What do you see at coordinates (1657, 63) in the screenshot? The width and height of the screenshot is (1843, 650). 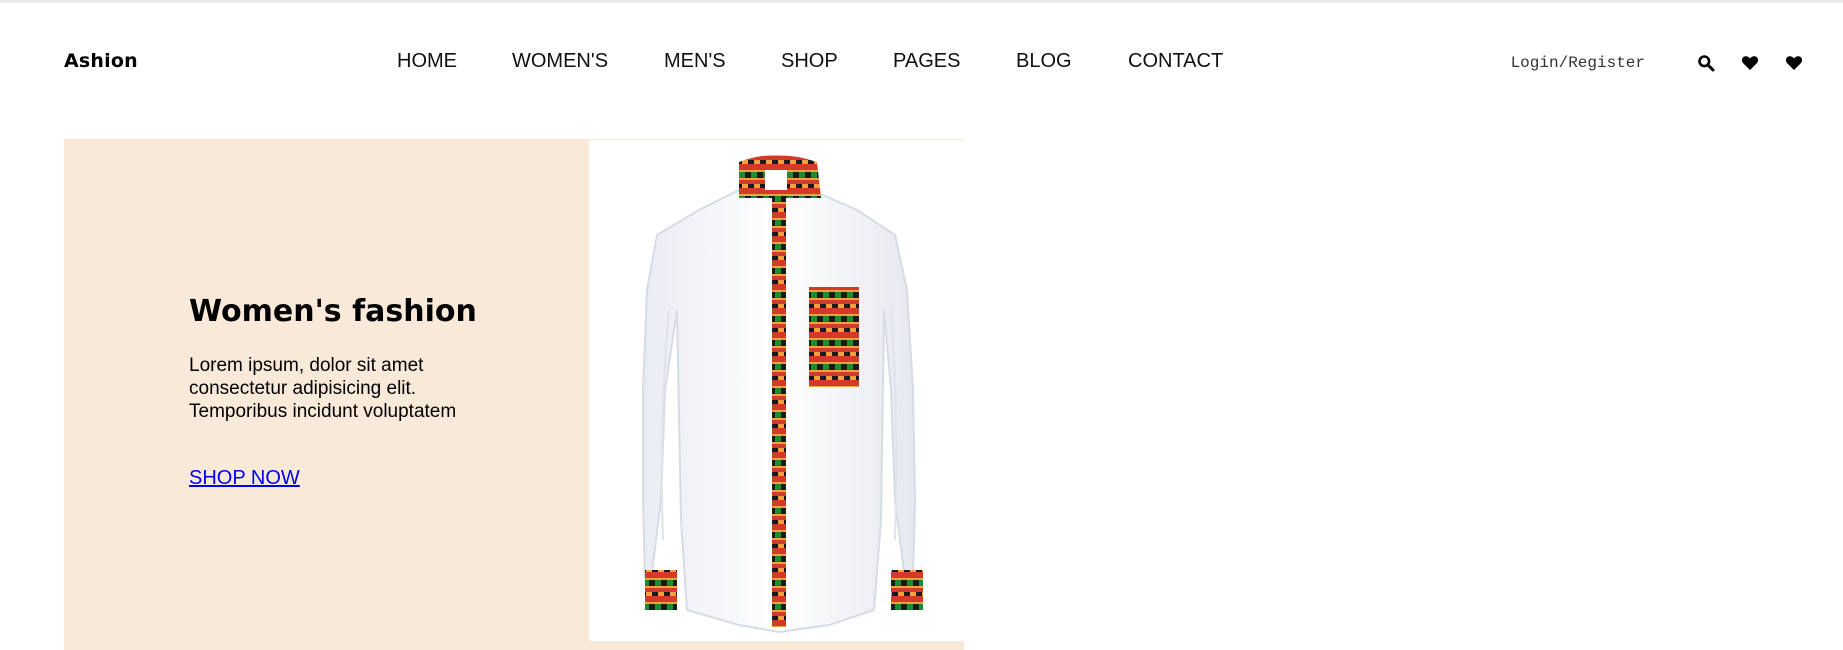 I see `header-utilities: Login/Register` at bounding box center [1657, 63].